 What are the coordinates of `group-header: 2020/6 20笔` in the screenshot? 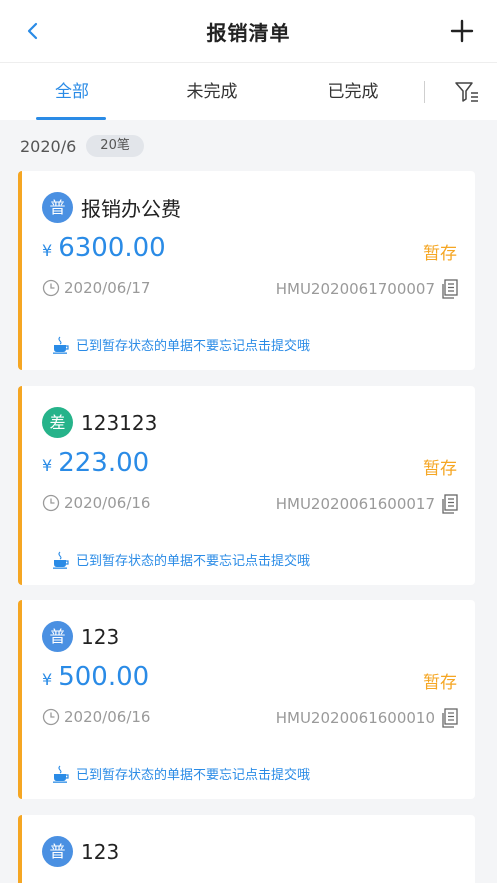 It's located at (82, 146).